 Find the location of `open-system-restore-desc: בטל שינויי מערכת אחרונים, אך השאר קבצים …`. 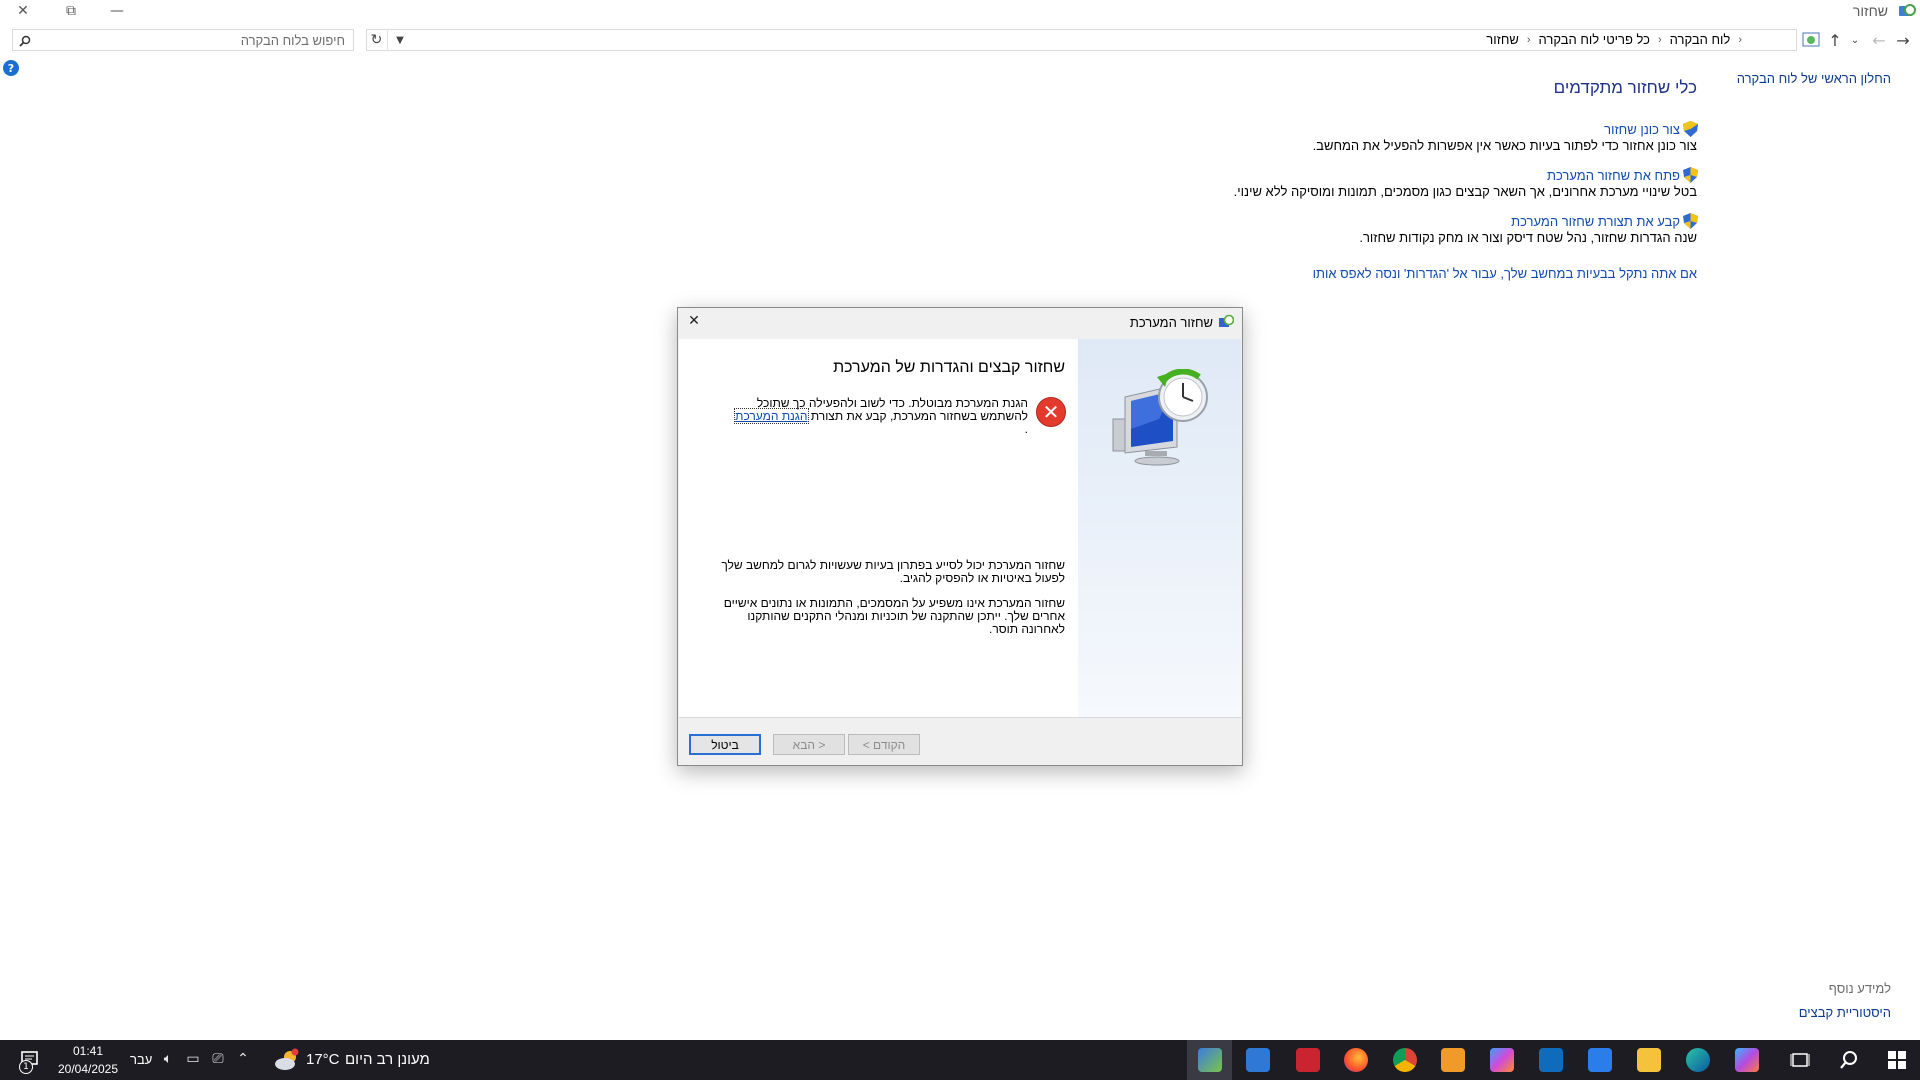

open-system-restore-desc: בטל שינויי מערכת אחרונים, אך השאר קבצים … is located at coordinates (1465, 191).